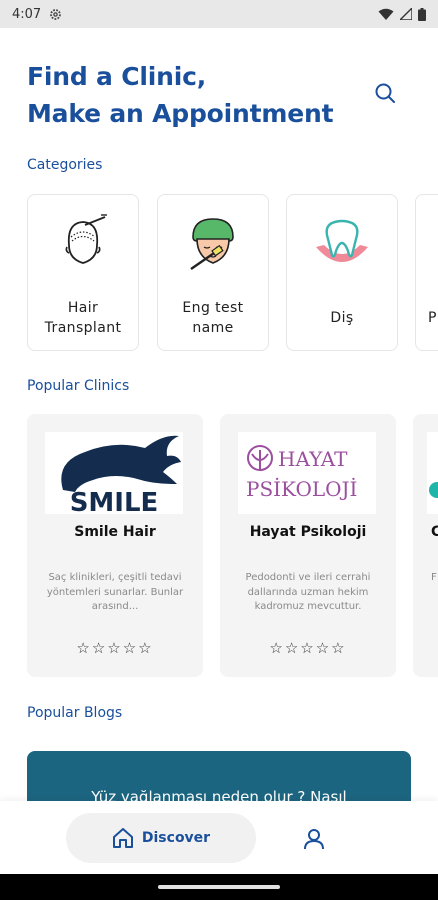  Describe the element at coordinates (65, 165) in the screenshot. I see `categories-heading: Categories` at that location.